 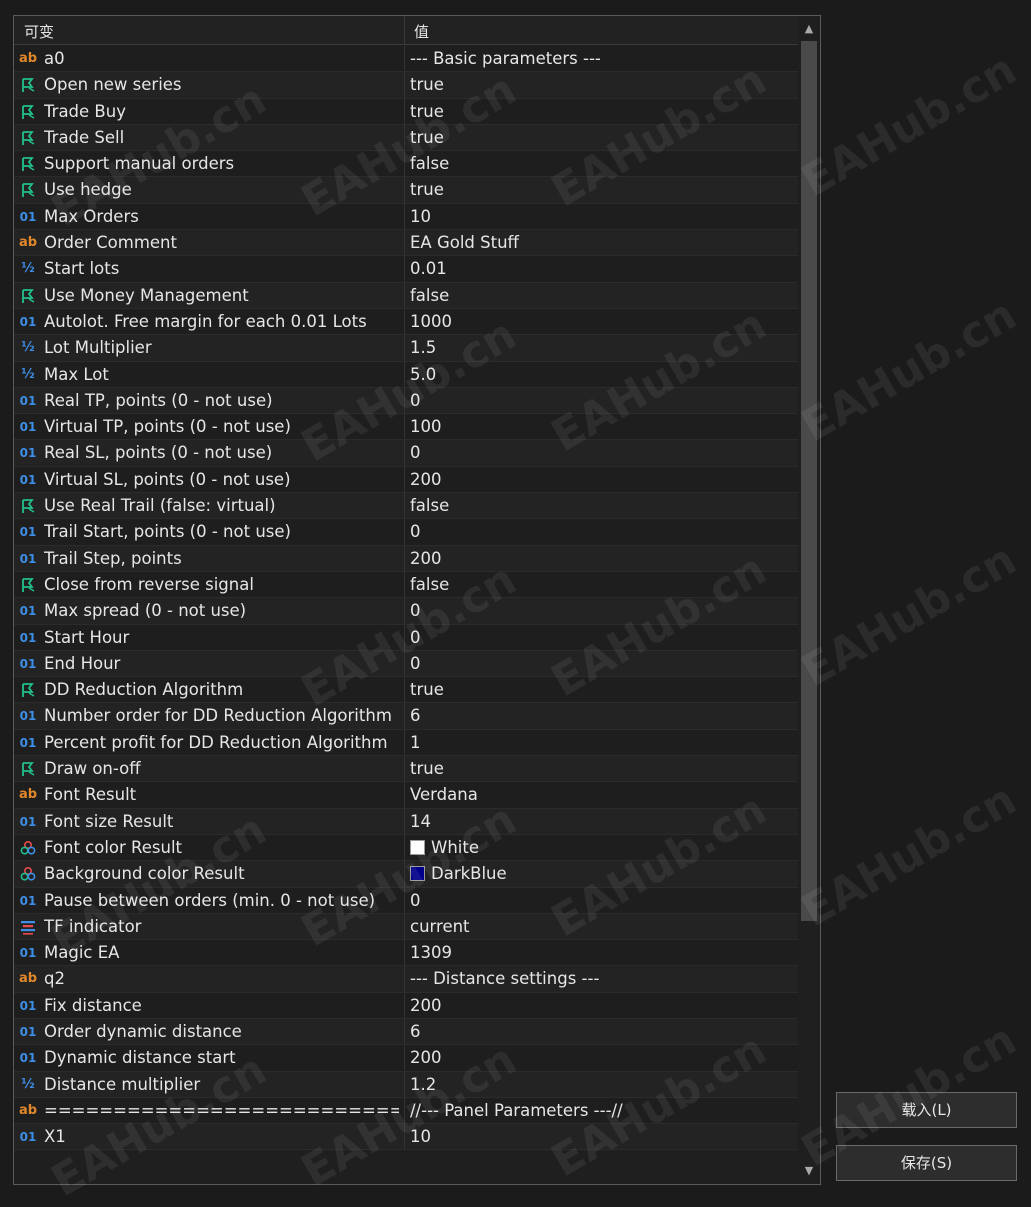 I want to click on parameter-row: 01 Trail Start, points (0 - not use) 0, so click(x=406, y=532).